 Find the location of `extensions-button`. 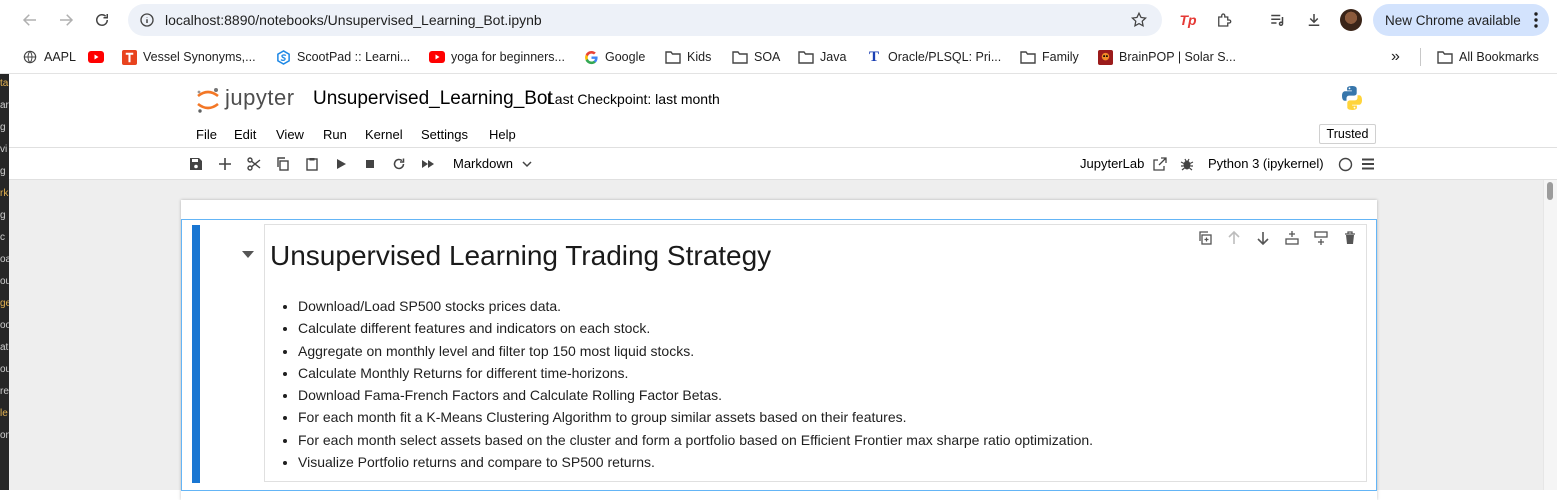

extensions-button is located at coordinates (1224, 20).